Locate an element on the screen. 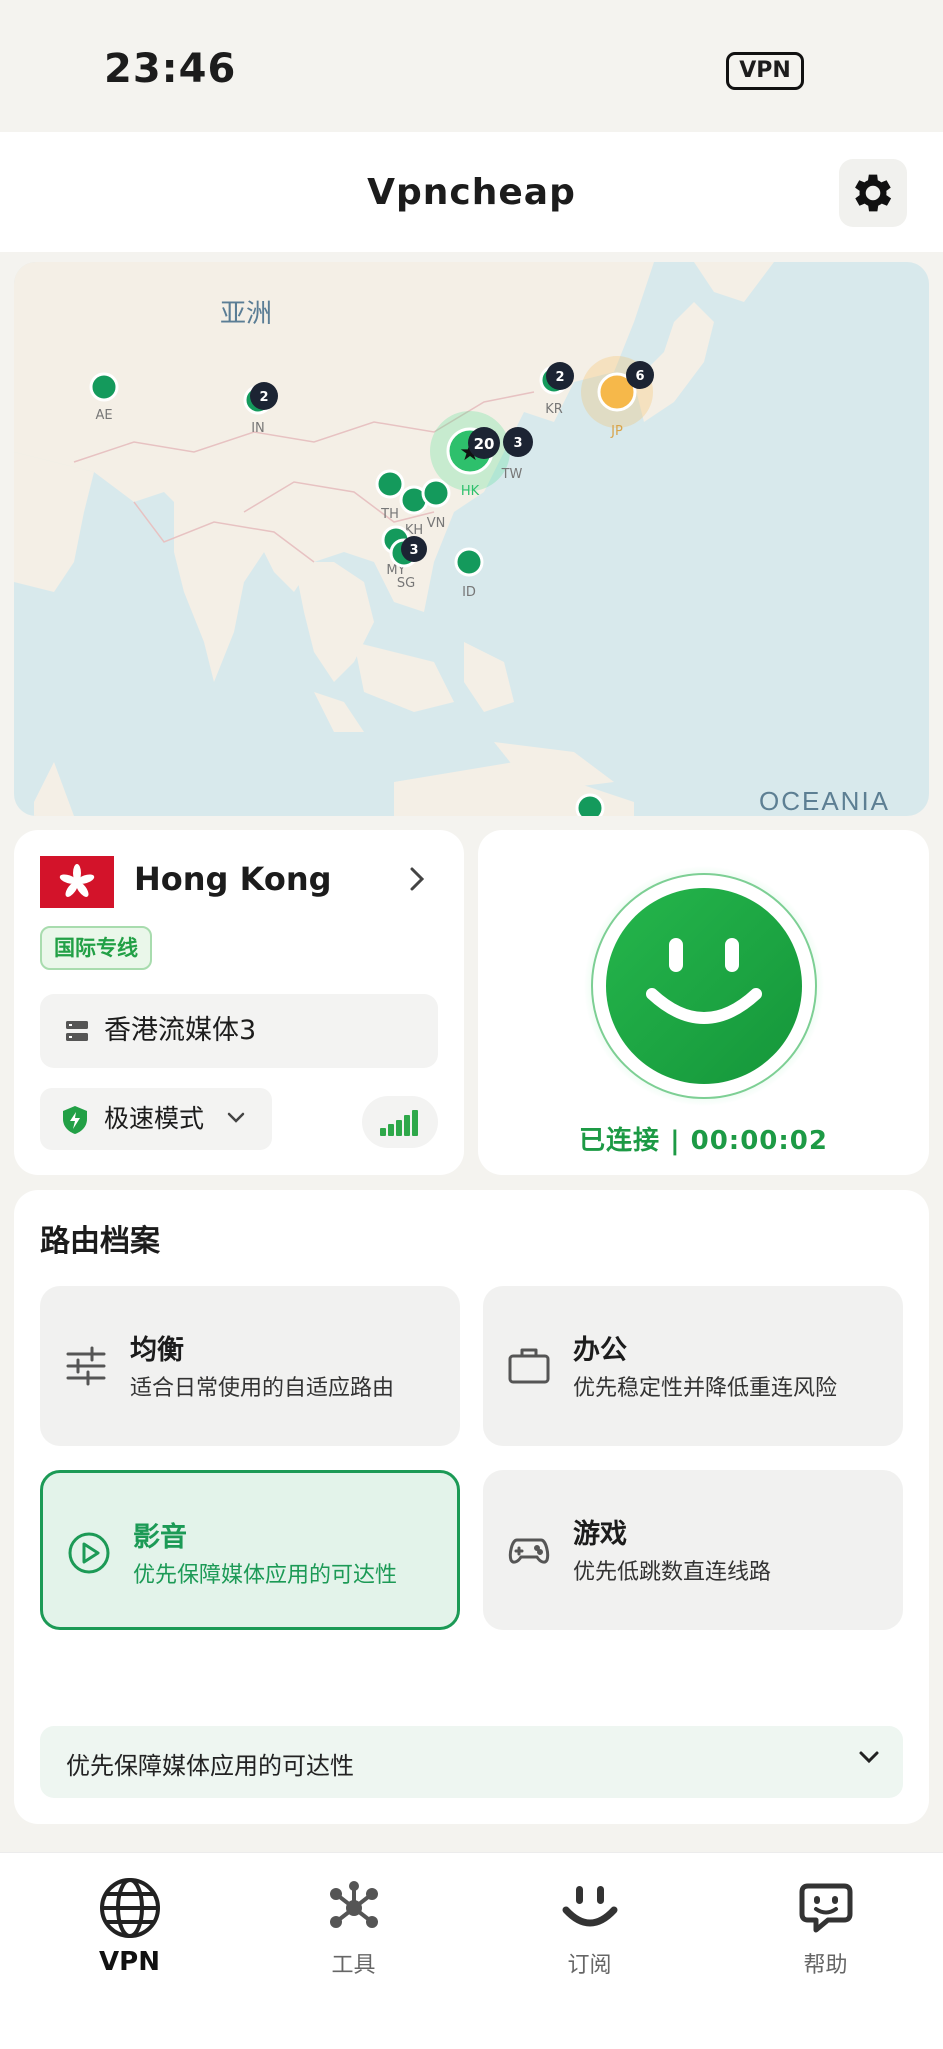  route-name: 办公 is located at coordinates (600, 1350).